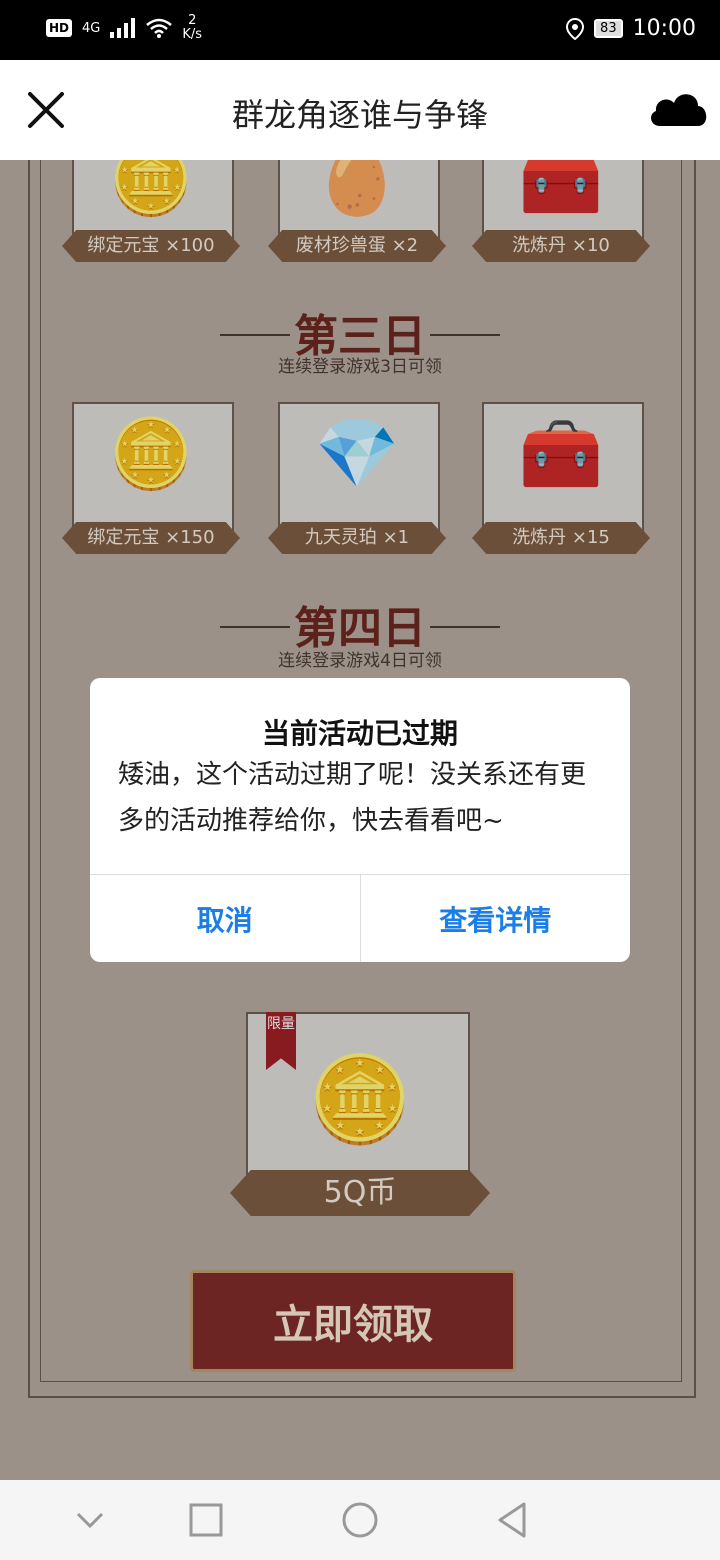 The height and width of the screenshot is (1560, 720). Describe the element at coordinates (664, 28) in the screenshot. I see `clock: 10:00` at that location.